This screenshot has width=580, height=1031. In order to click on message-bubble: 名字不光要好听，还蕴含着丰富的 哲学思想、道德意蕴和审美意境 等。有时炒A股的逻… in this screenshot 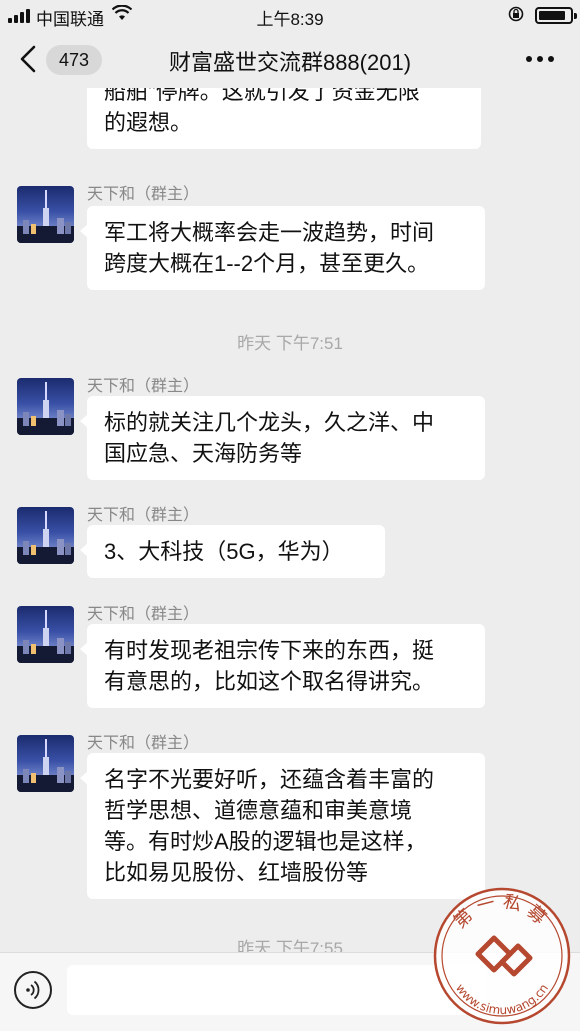, I will do `click(282, 826)`.